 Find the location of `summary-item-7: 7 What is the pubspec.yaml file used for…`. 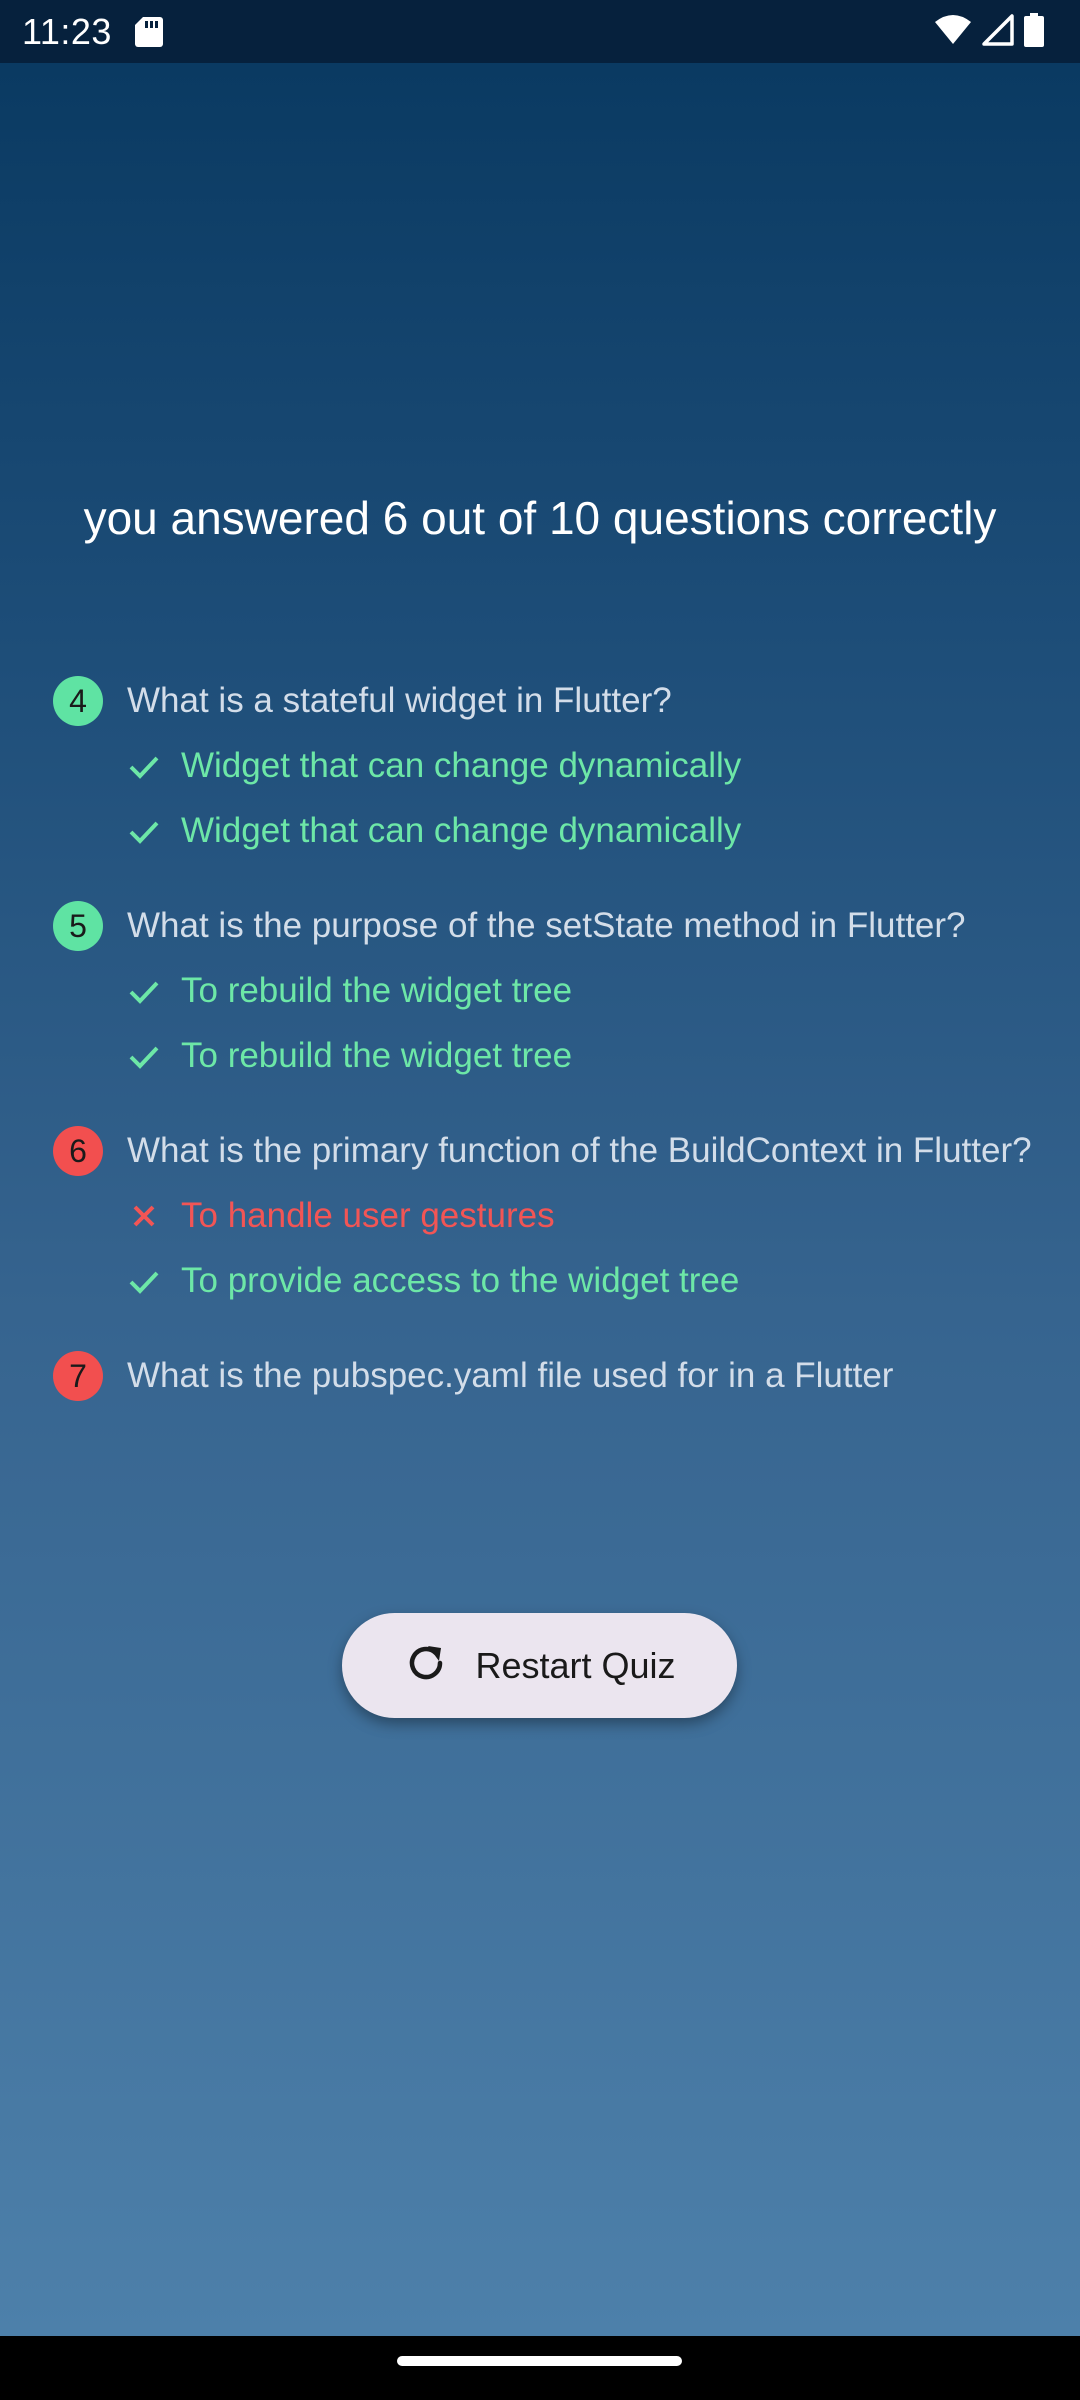

summary-item-7: 7 What is the pubspec.yaml file used for… is located at coordinates (553, 1375).